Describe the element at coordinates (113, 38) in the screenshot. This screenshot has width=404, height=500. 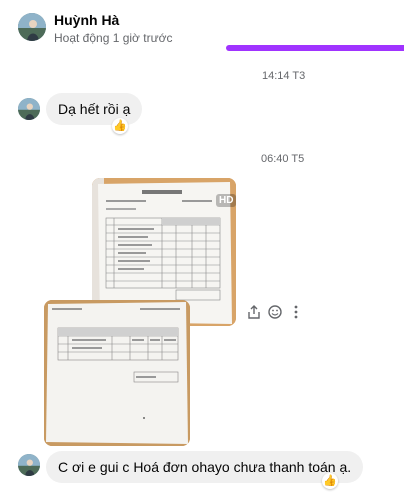
I see `contact-status: Hoạt động 1 giờ trước` at that location.